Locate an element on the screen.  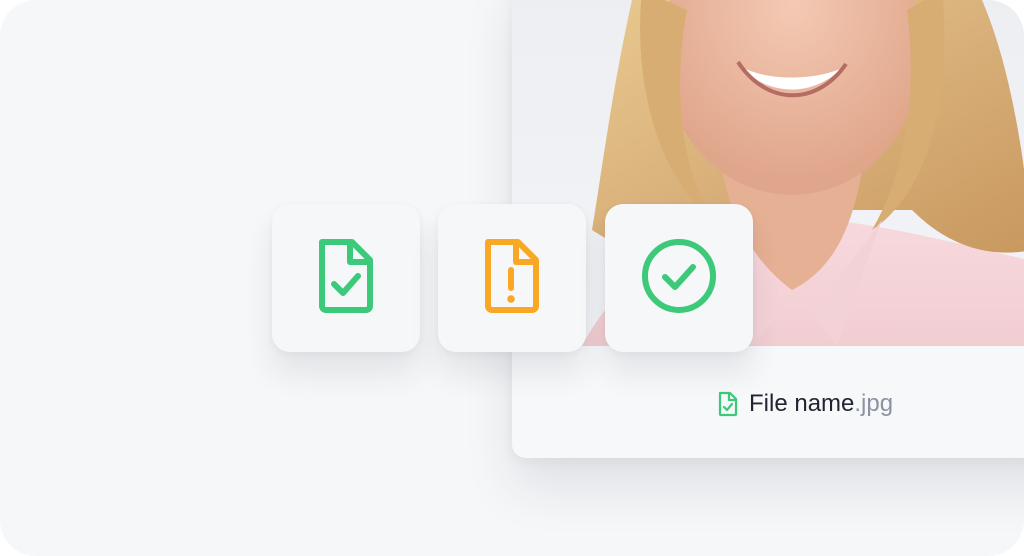
status-tile-success is located at coordinates (679, 278).